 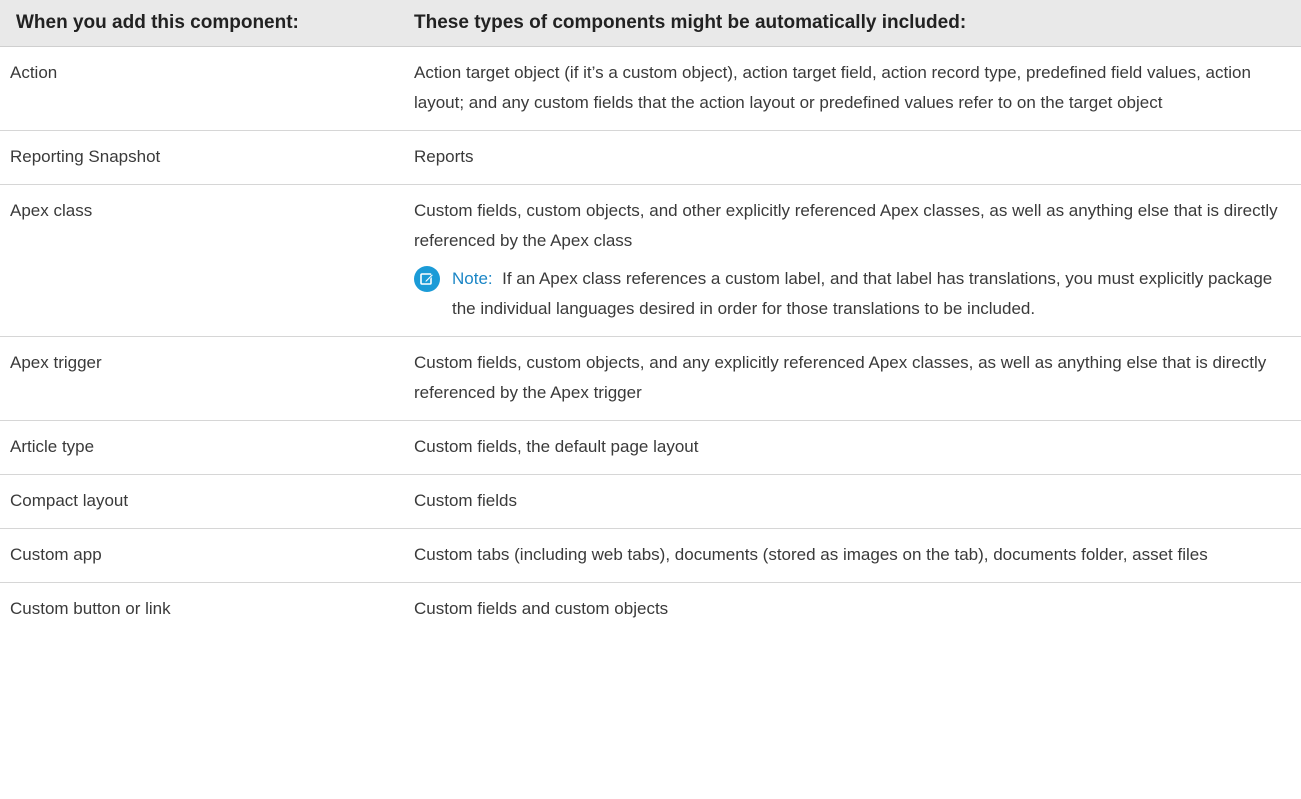 What do you see at coordinates (850, 447) in the screenshot?
I see `cell-included: Custom fields, the default page layout` at bounding box center [850, 447].